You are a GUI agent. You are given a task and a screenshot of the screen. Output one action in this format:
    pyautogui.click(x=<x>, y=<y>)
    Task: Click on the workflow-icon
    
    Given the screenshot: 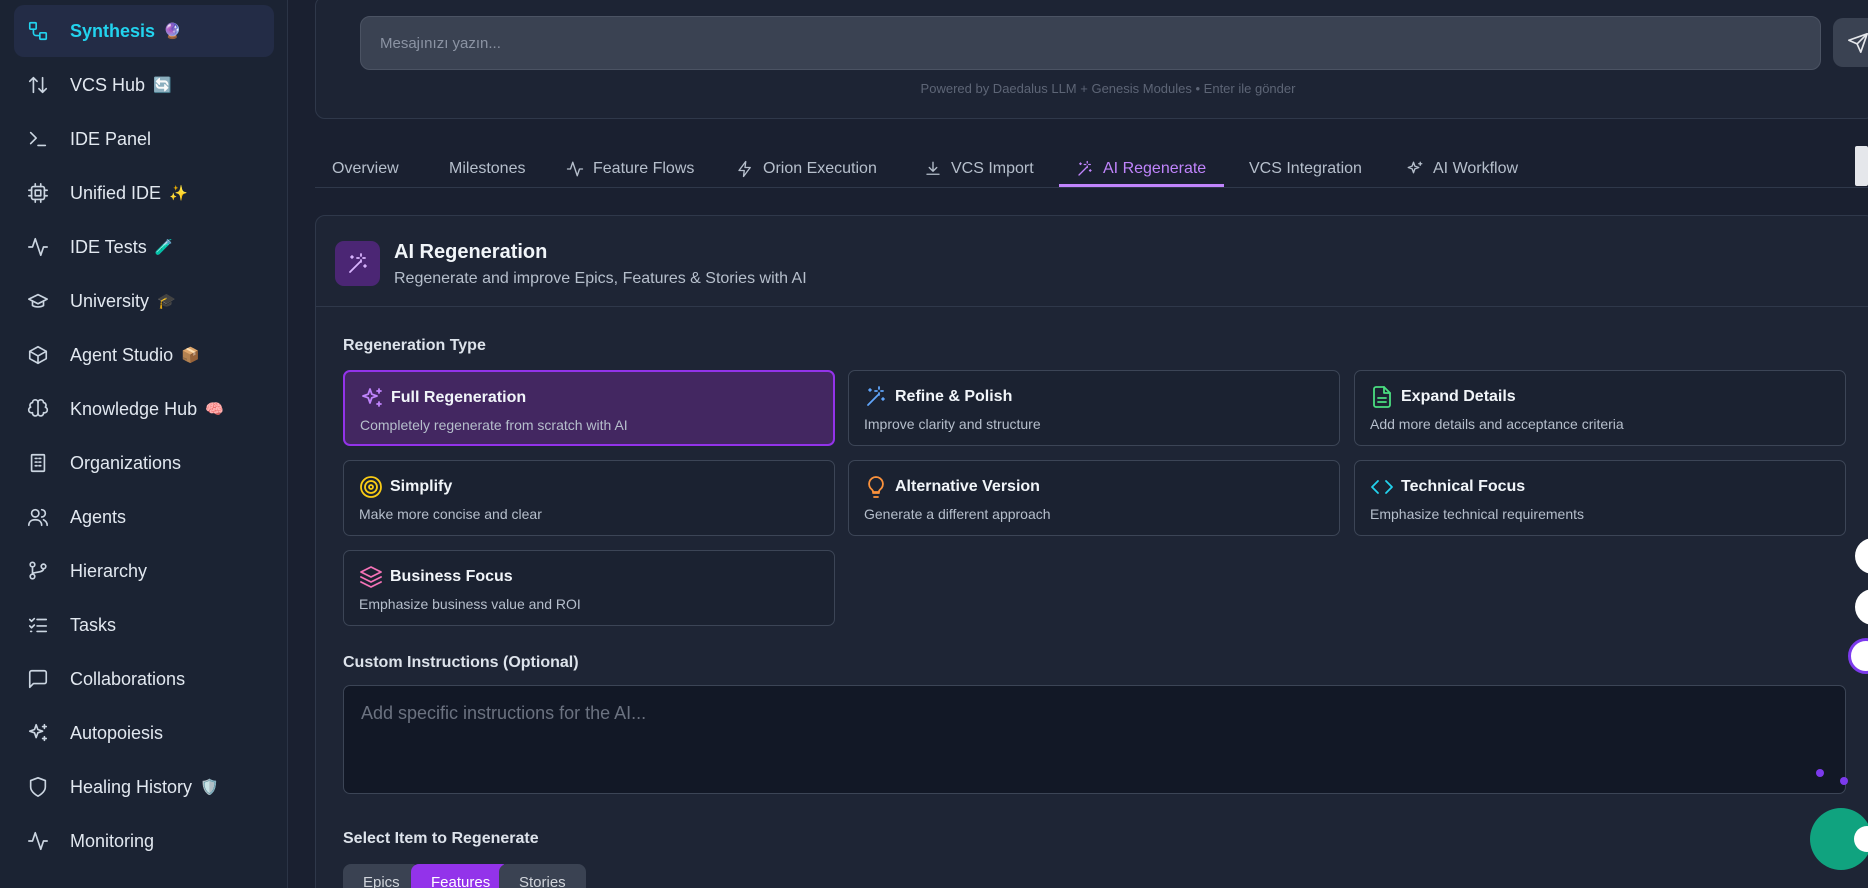 What is the action you would take?
    pyautogui.click(x=38, y=31)
    